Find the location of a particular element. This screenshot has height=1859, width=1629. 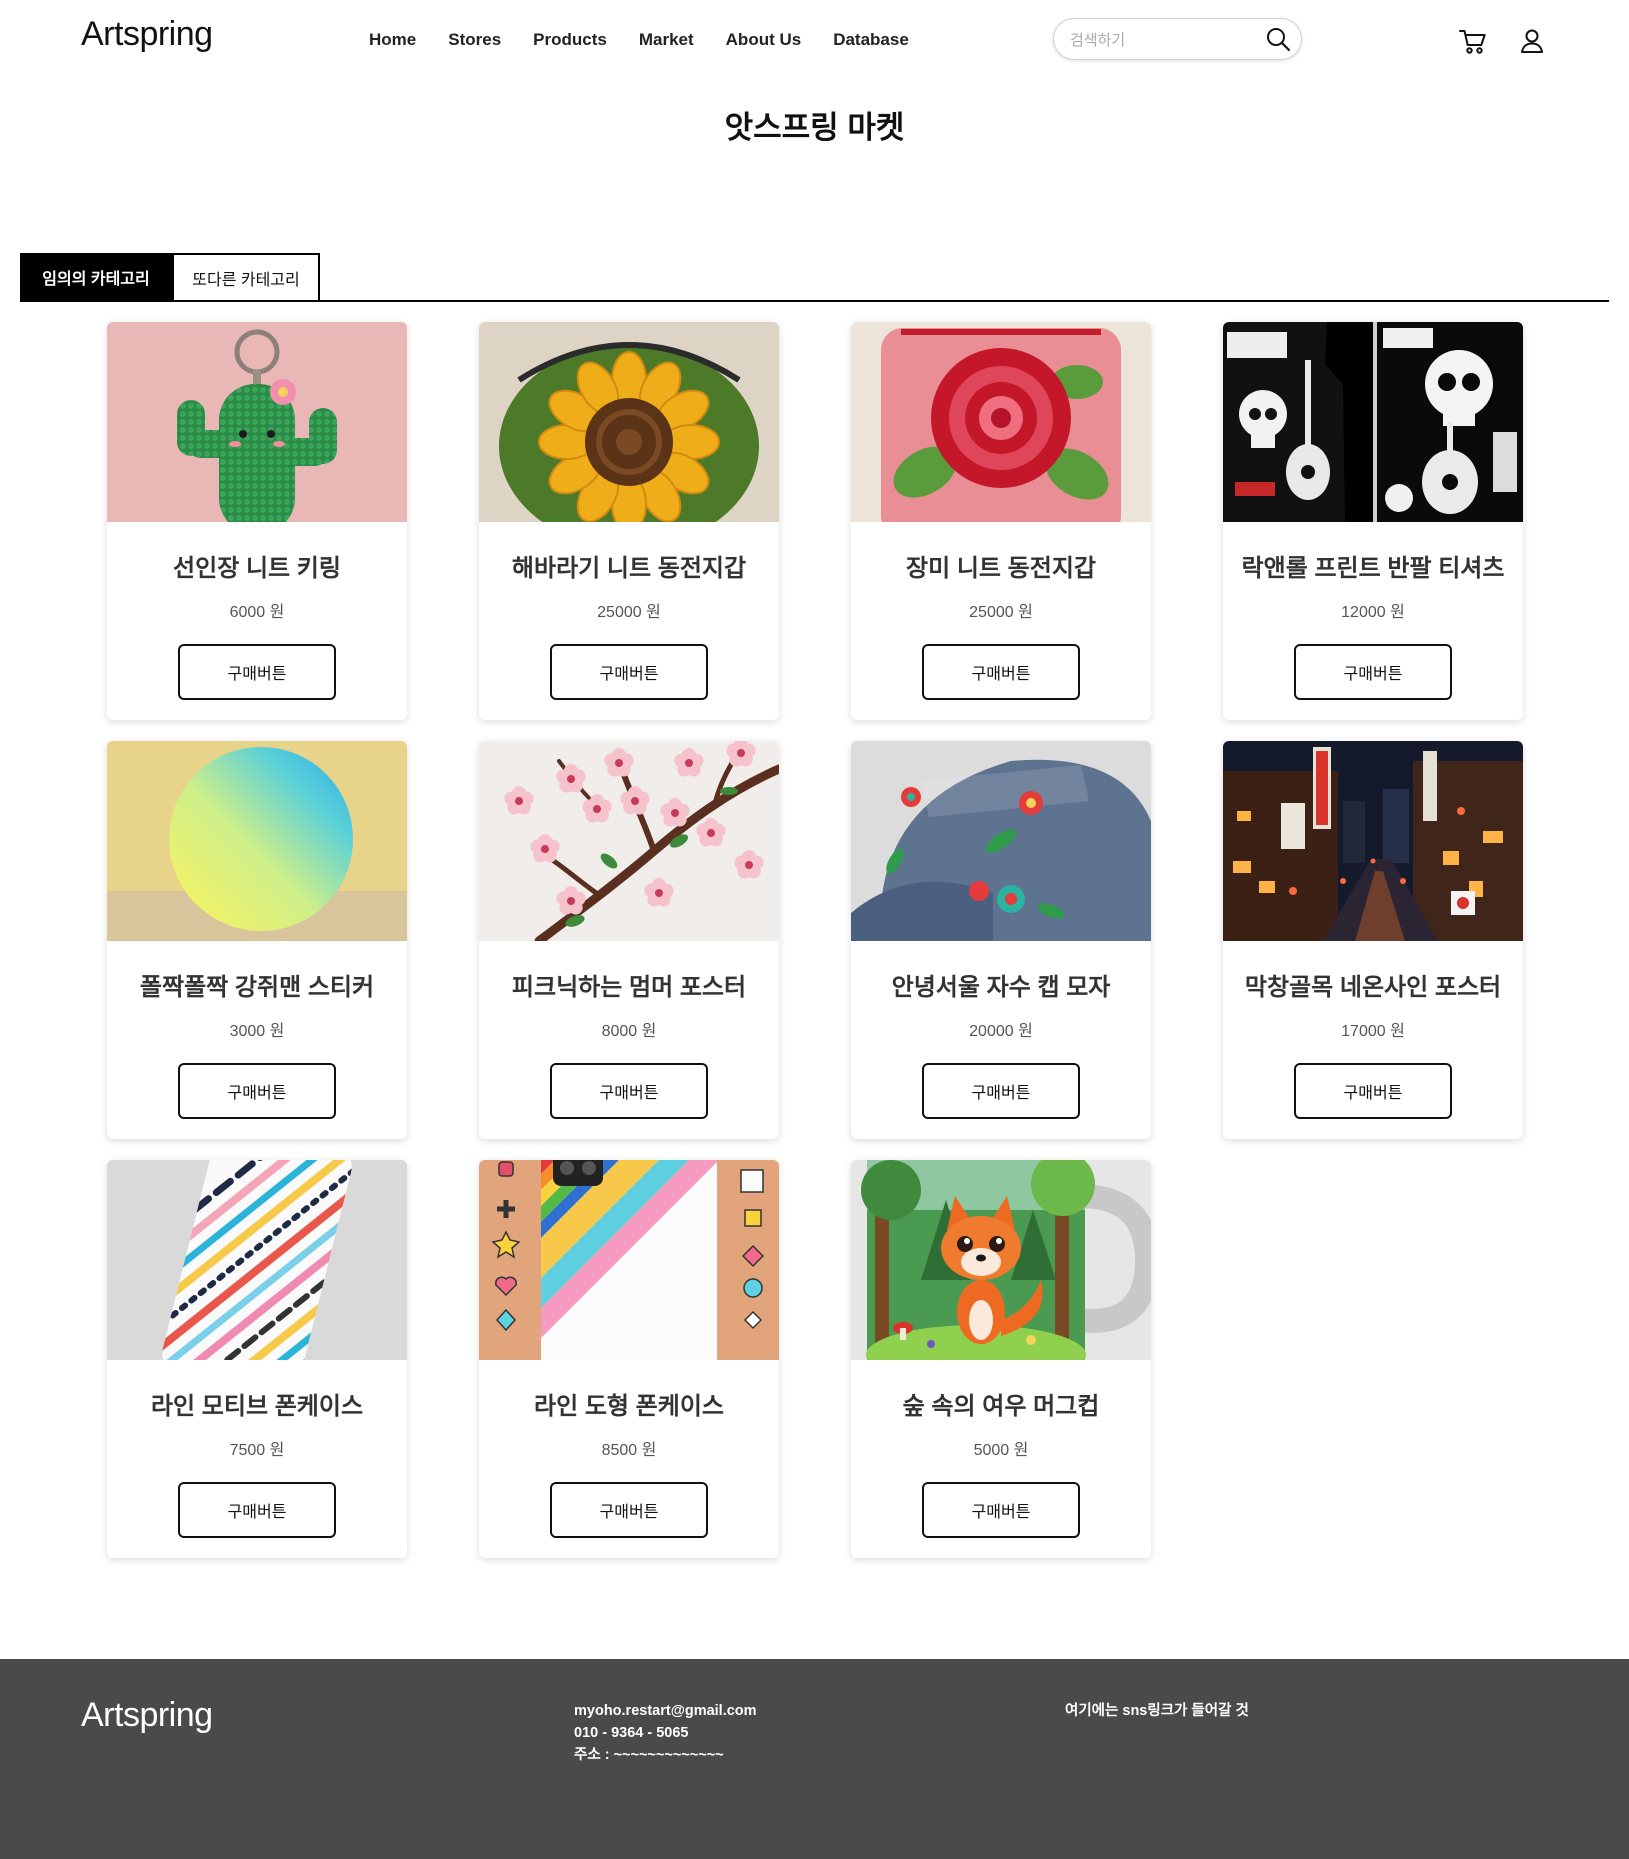

footer-email: myoho.restart@gmail.com is located at coordinates (665, 1711).